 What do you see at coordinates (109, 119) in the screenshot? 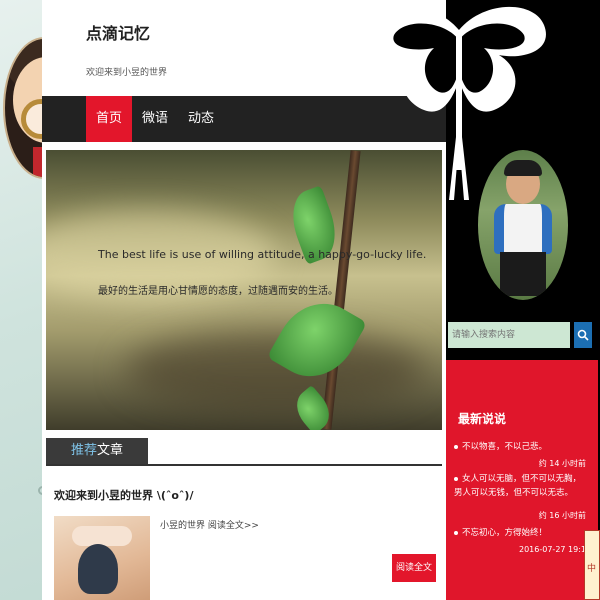
I see `nav-item-home: 首页` at bounding box center [109, 119].